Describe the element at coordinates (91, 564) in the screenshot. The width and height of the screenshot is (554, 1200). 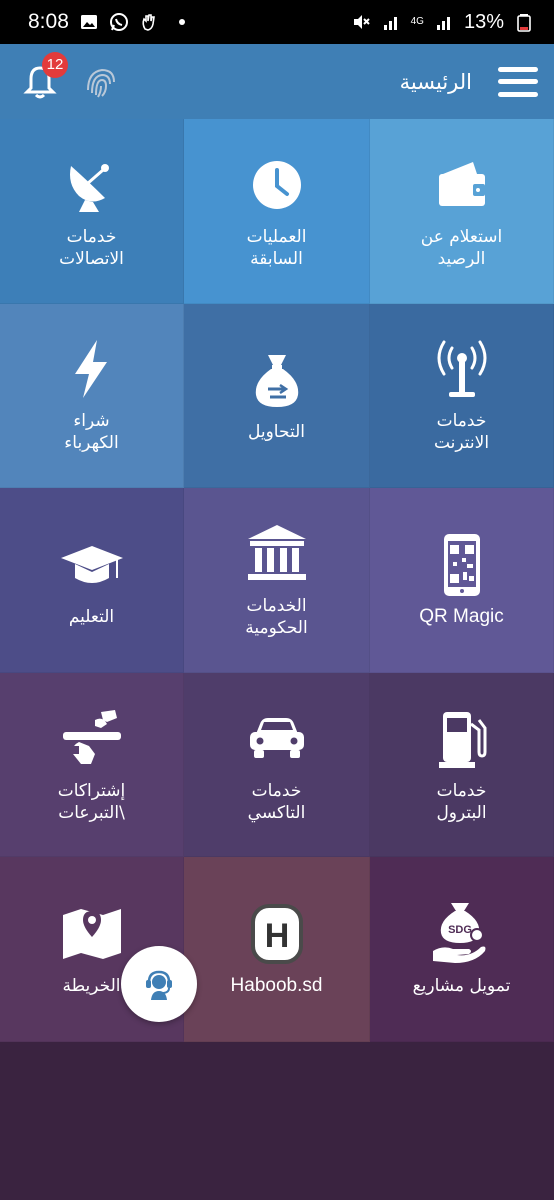
I see `graduation-cap-icon` at that location.